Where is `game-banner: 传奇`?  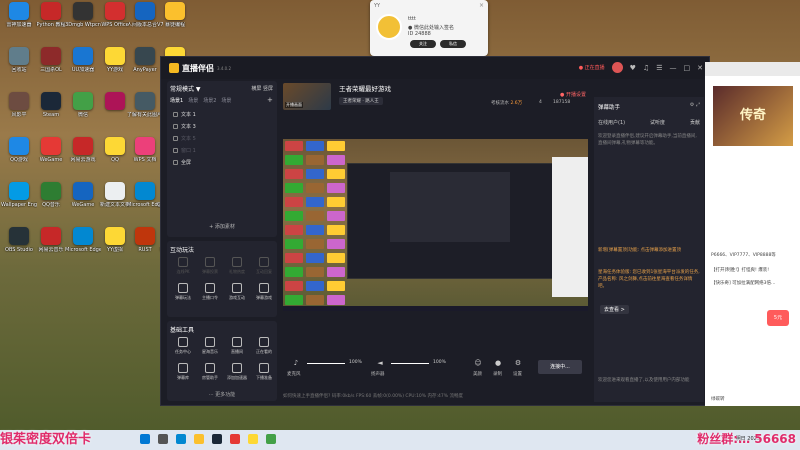 game-banner: 传奇 is located at coordinates (753, 116).